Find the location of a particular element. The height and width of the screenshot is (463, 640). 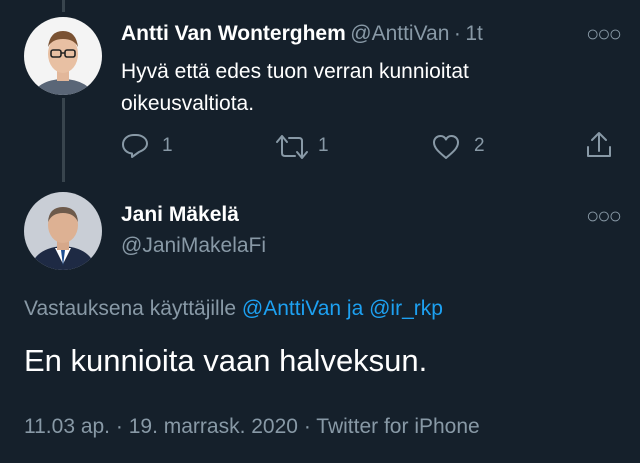

reply-text-line: oikeusvaltiota. is located at coordinates (188, 103).